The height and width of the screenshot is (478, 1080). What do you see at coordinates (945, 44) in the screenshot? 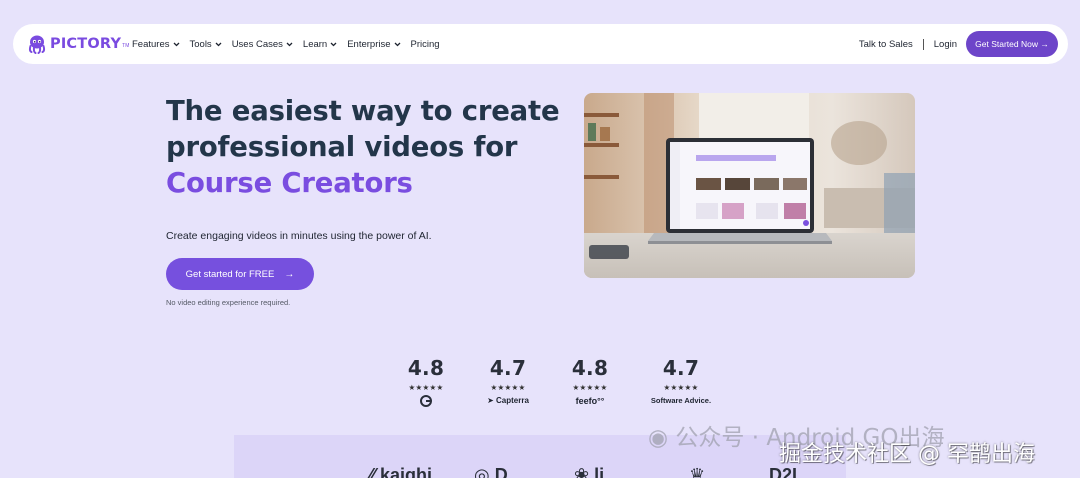
I see `login-link: Login` at bounding box center [945, 44].